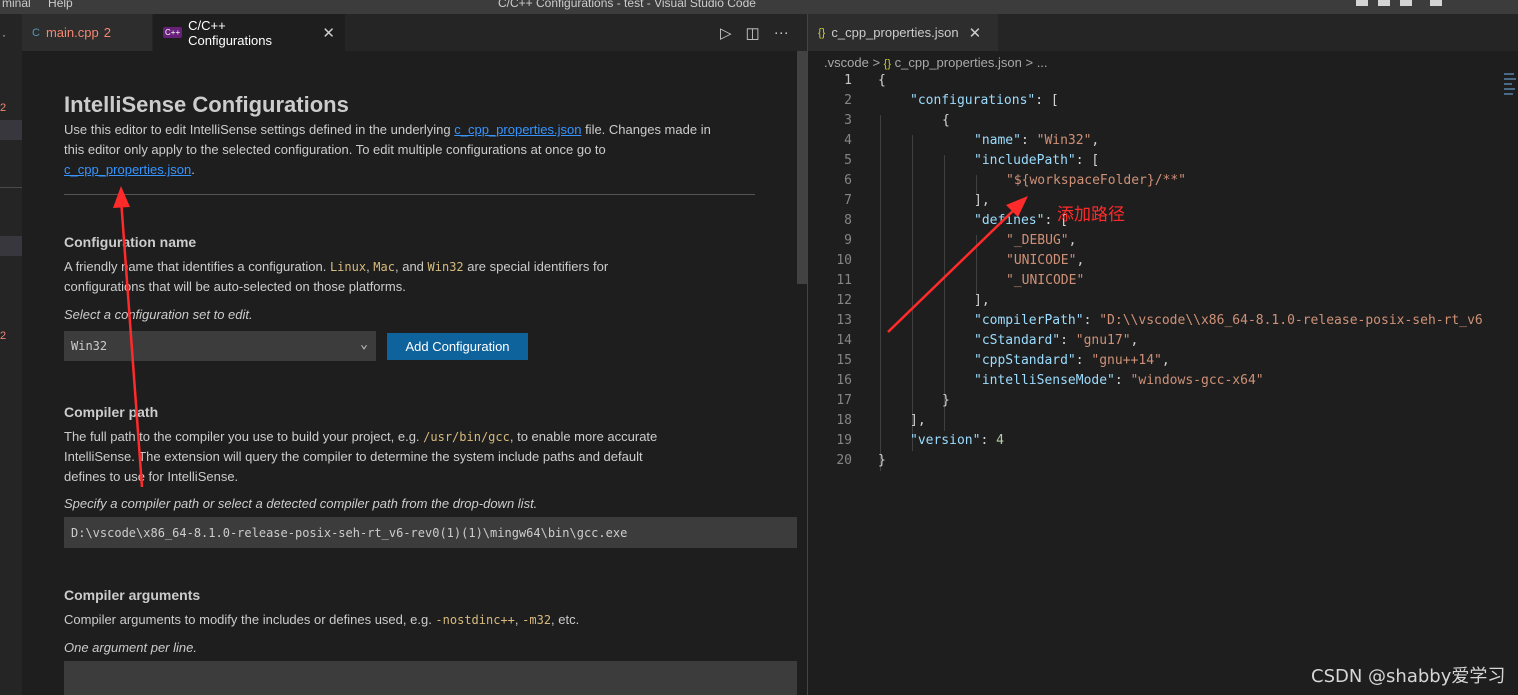  What do you see at coordinates (1197, 380) in the screenshot?
I see `json-string: "windows-gcc-x64"` at bounding box center [1197, 380].